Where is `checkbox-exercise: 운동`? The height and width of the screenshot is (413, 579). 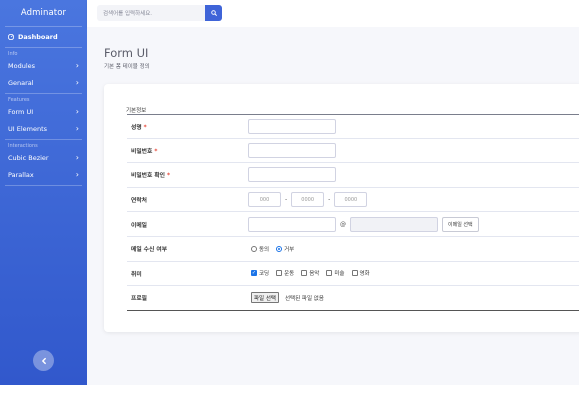
checkbox-exercise: 운동 is located at coordinates (285, 273).